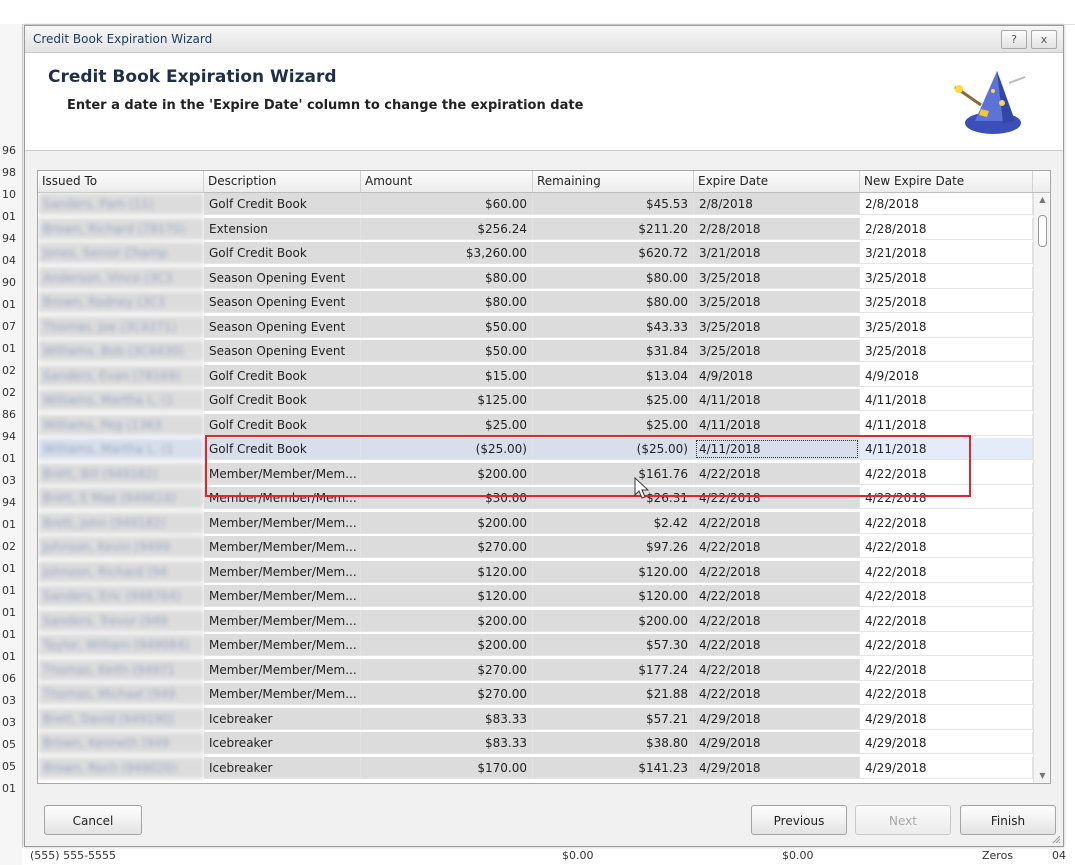 This screenshot has width=1075, height=865. I want to click on cell-new-expire-date: 4/9/2018, so click(946, 375).